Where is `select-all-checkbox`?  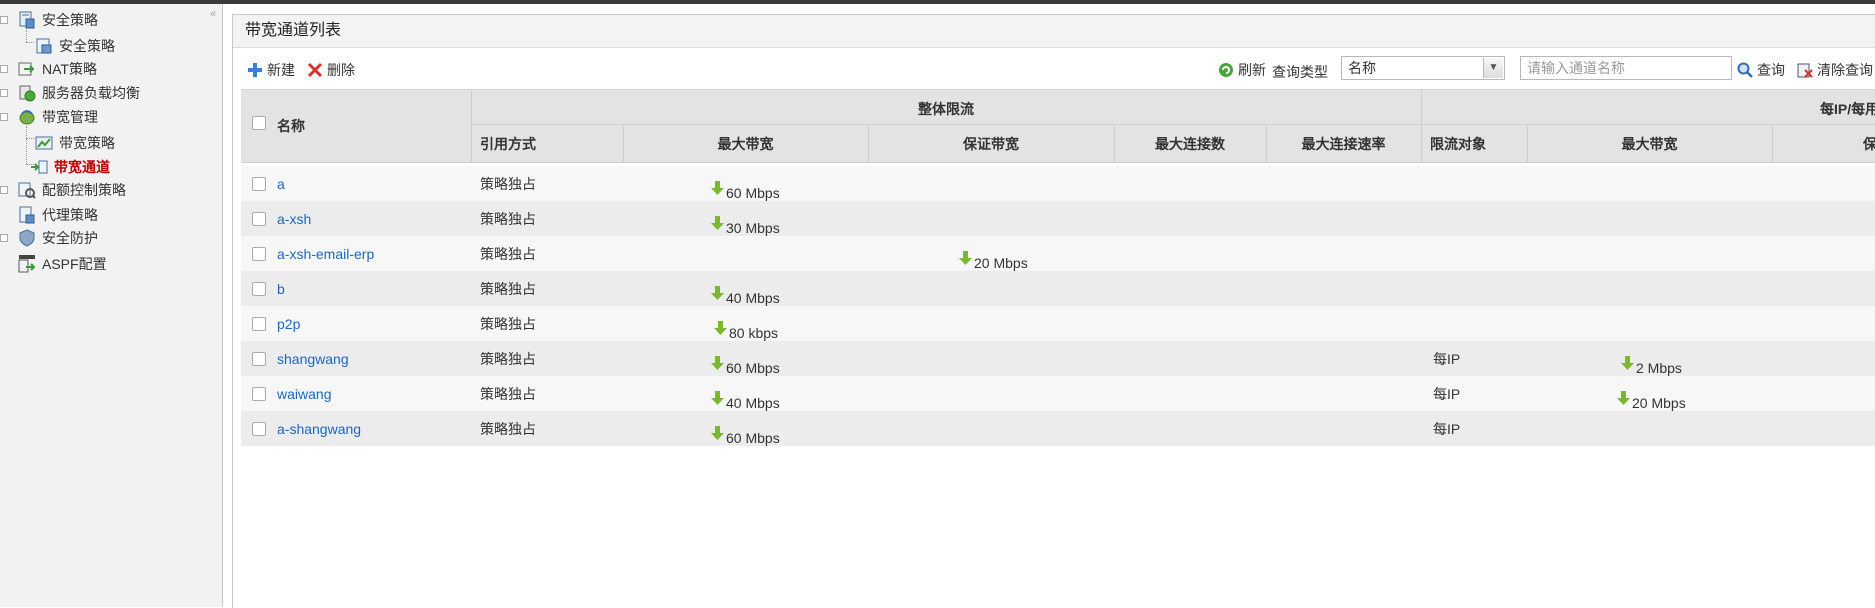
select-all-checkbox is located at coordinates (259, 123).